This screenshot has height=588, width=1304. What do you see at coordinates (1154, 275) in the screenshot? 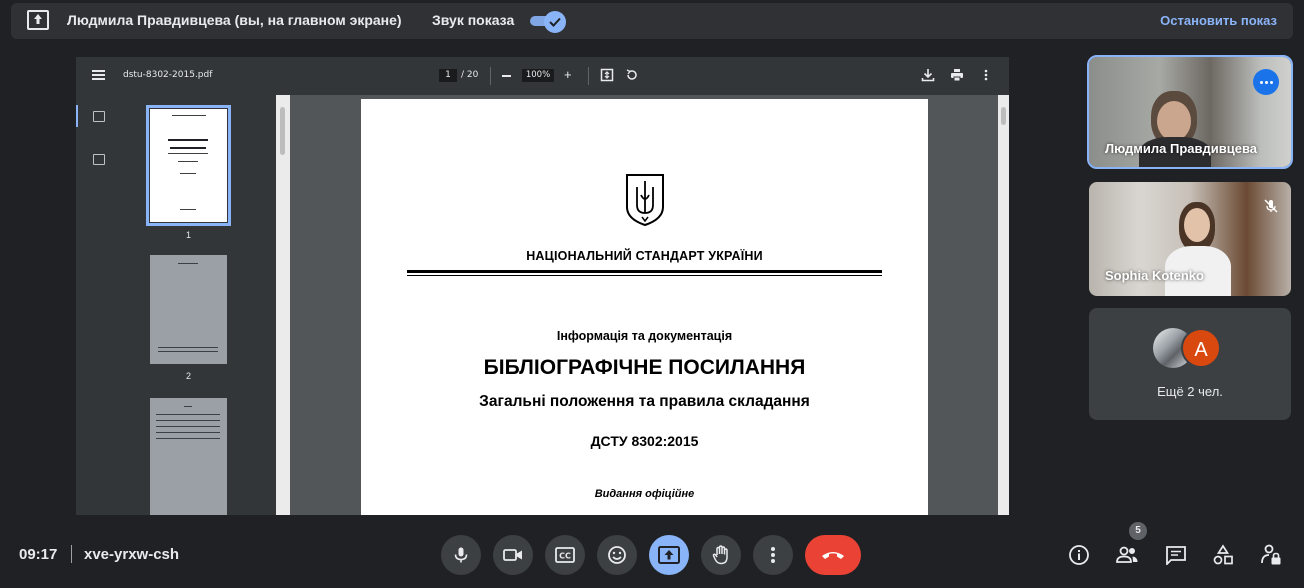
I see `participant-name: Sophia Kotenko` at bounding box center [1154, 275].